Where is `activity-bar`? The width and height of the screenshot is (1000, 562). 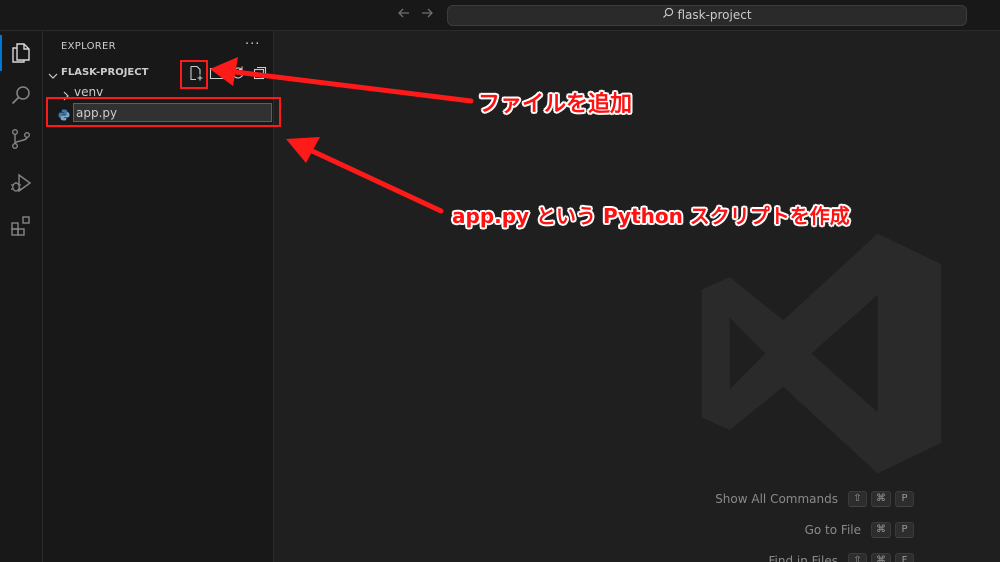
activity-bar is located at coordinates (21, 296).